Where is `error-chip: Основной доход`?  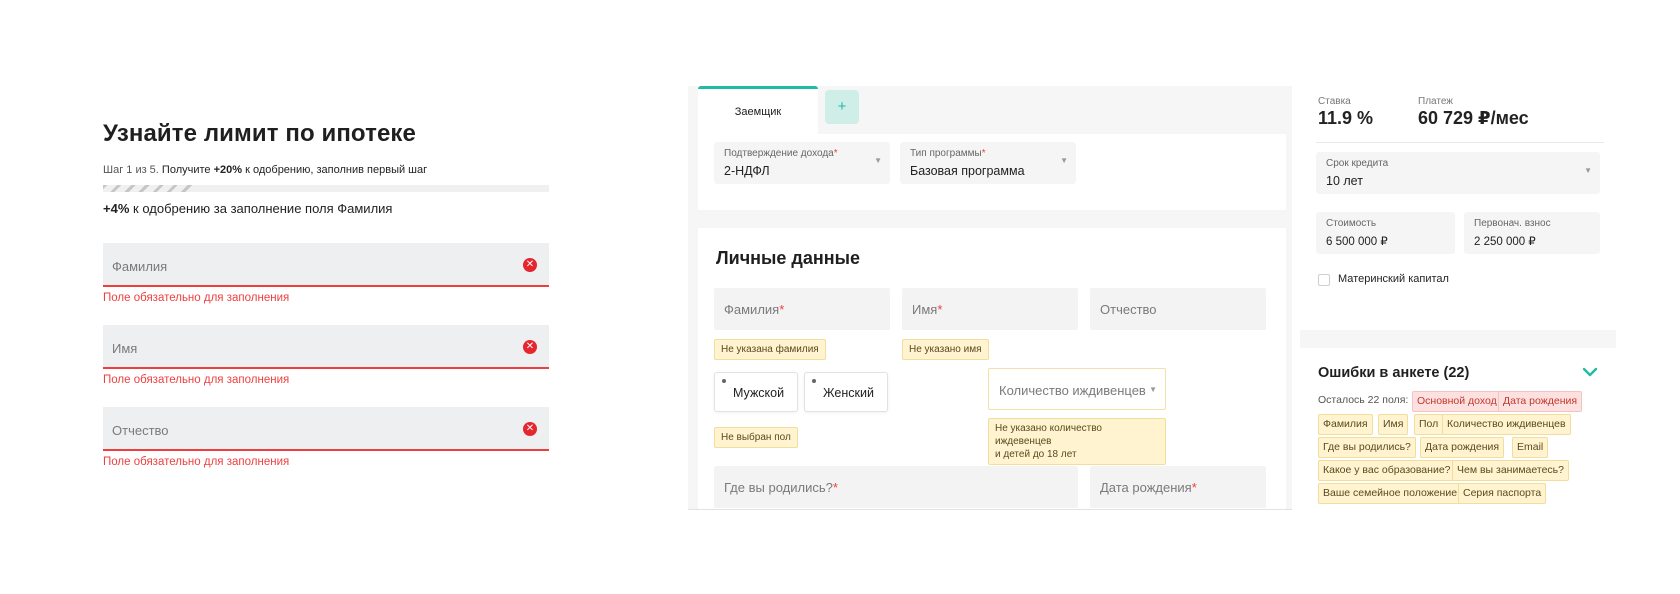
error-chip: Основной доход is located at coordinates (1457, 401).